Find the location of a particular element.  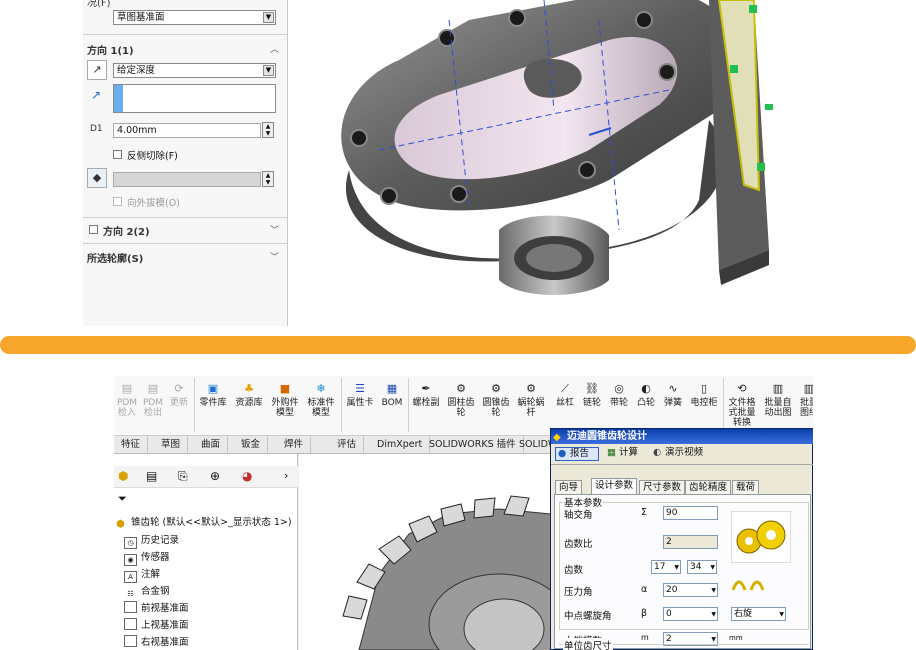

sheet-icon: ▥ is located at coordinates (808, 388).